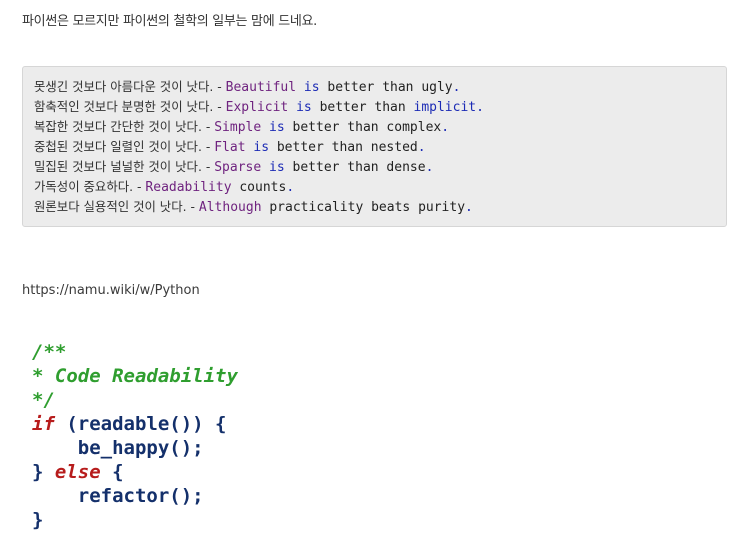 The height and width of the screenshot is (559, 734). What do you see at coordinates (366, 107) in the screenshot?
I see `phrase: better than` at bounding box center [366, 107].